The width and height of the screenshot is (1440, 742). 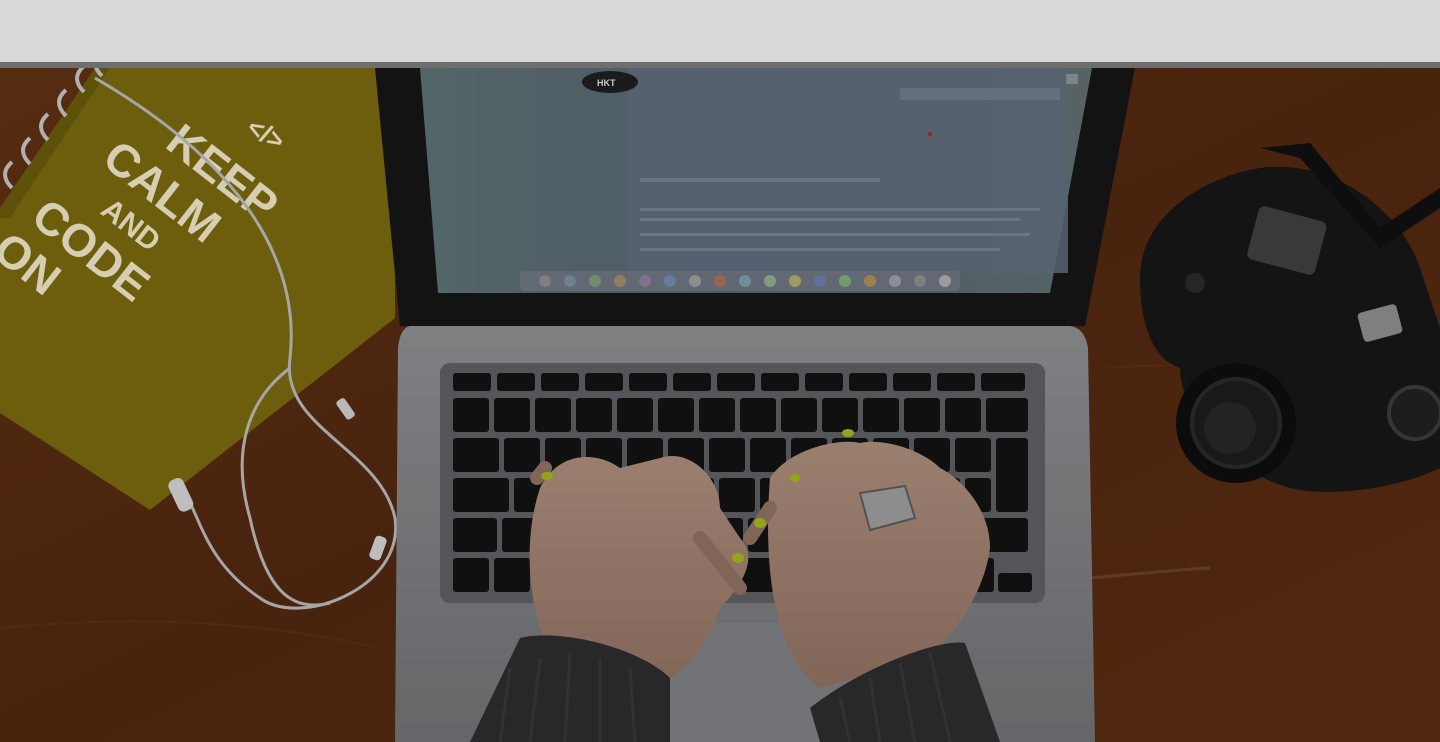 What do you see at coordinates (720, 31) in the screenshot?
I see `top-bar` at bounding box center [720, 31].